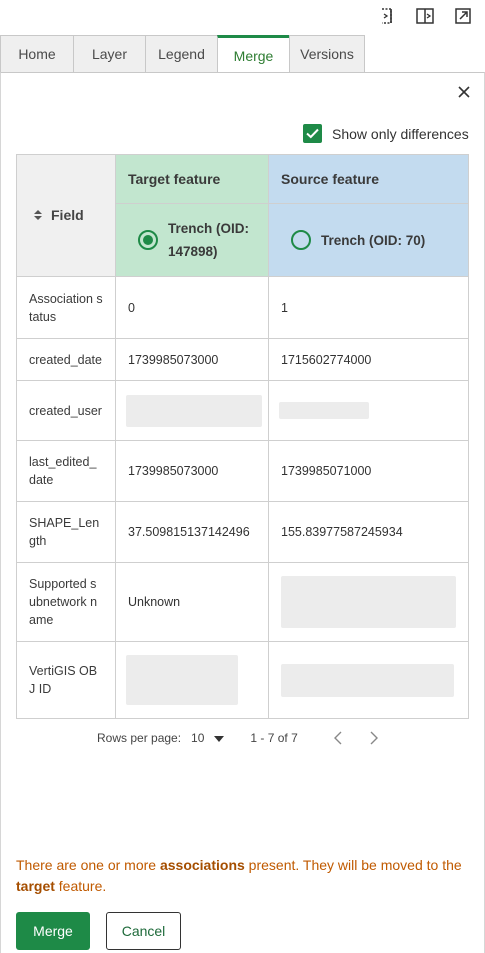 Image resolution: width=485 pixels, height=953 pixels. Describe the element at coordinates (192, 602) in the screenshot. I see `target-value: Unknown` at that location.